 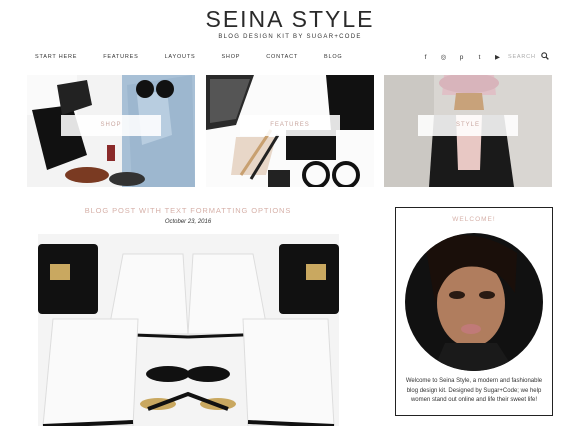 What do you see at coordinates (290, 125) in the screenshot?
I see `tile-label-features: FEATURES` at bounding box center [290, 125].